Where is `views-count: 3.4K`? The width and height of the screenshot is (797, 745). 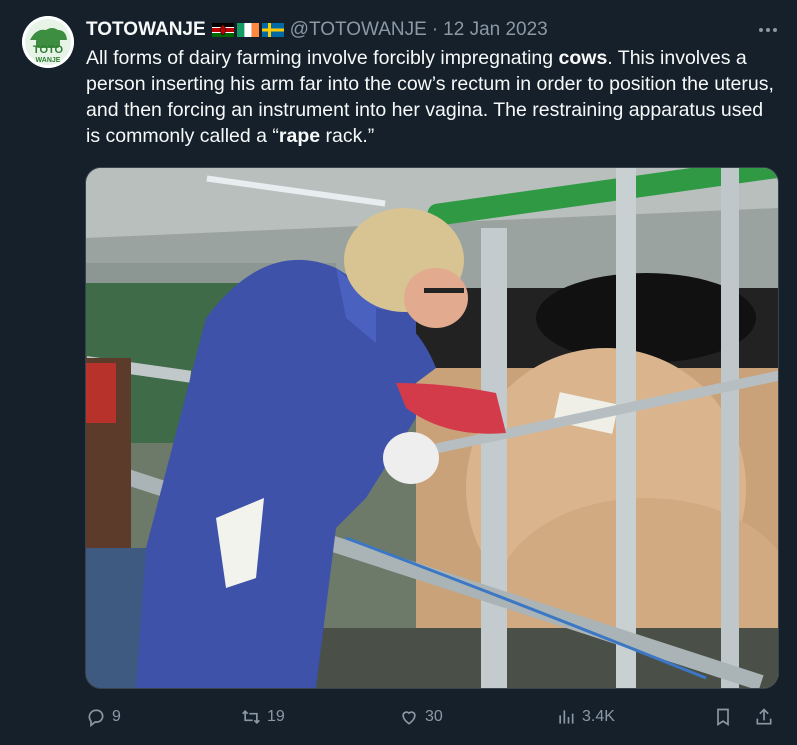
views-count: 3.4K is located at coordinates (598, 716).